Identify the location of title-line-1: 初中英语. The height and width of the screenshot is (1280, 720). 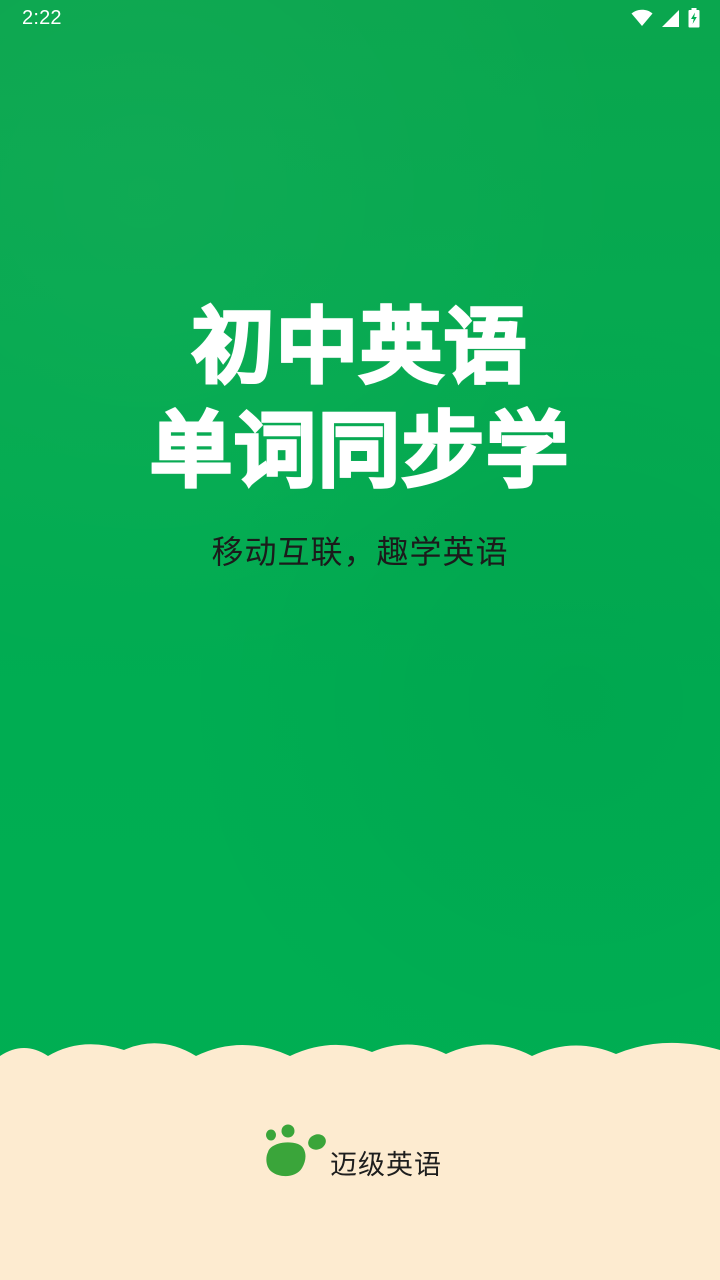
(359, 348).